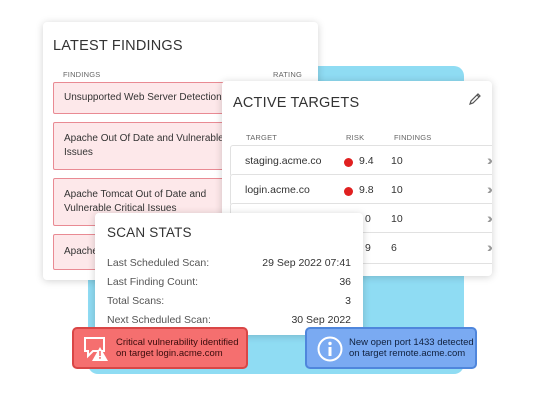 Image resolution: width=538 pixels, height=401 pixels. I want to click on latest-findings-title: LATEST FINDINGS, so click(118, 46).